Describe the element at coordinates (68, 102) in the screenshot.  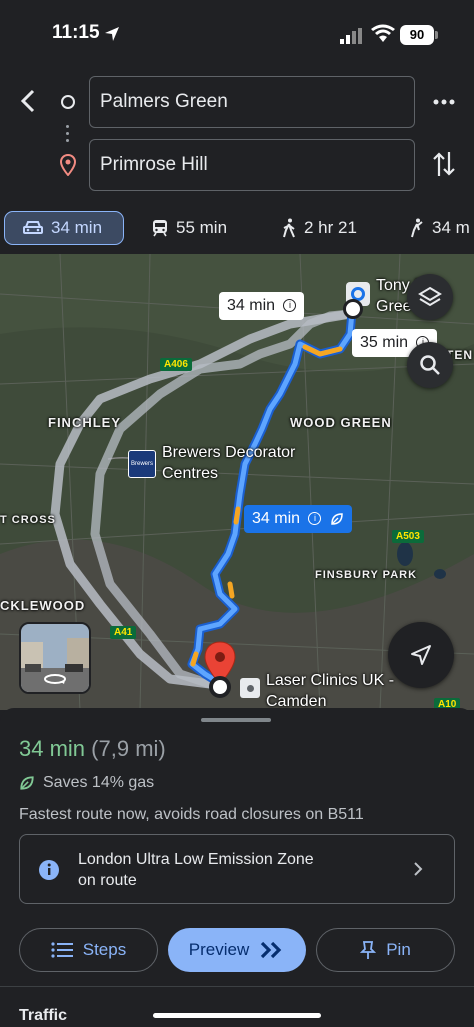
I see `origin-dot-icon` at that location.